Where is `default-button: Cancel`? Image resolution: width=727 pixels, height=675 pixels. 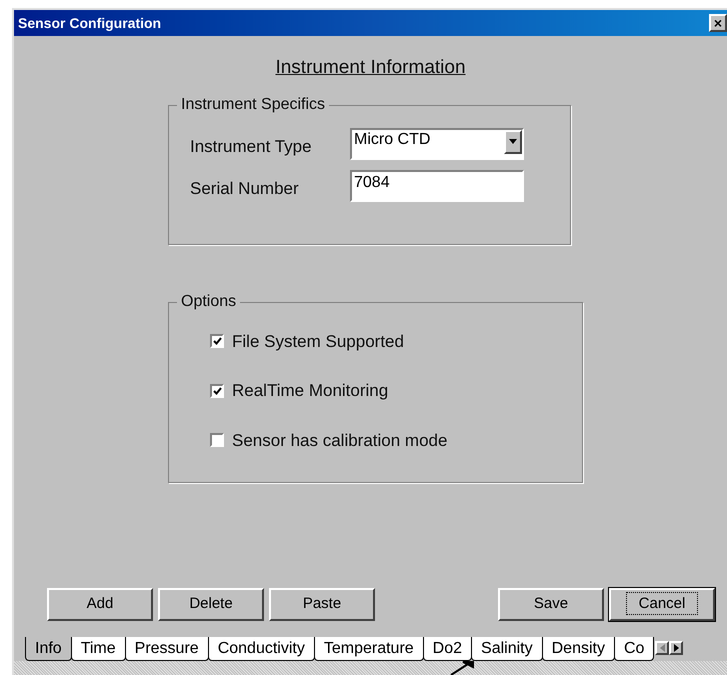
default-button: Cancel is located at coordinates (662, 604).